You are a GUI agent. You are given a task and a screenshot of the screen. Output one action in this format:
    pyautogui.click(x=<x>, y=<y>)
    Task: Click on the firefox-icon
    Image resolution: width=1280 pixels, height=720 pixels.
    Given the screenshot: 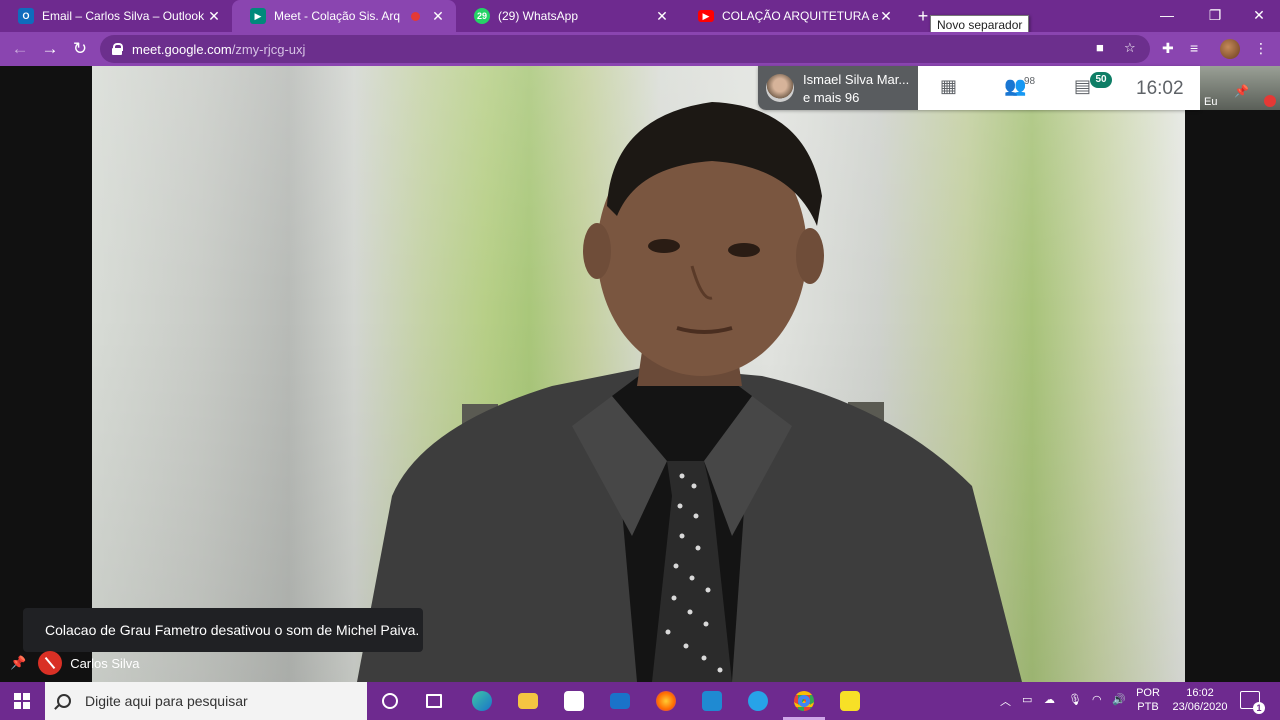 What is the action you would take?
    pyautogui.click(x=666, y=701)
    